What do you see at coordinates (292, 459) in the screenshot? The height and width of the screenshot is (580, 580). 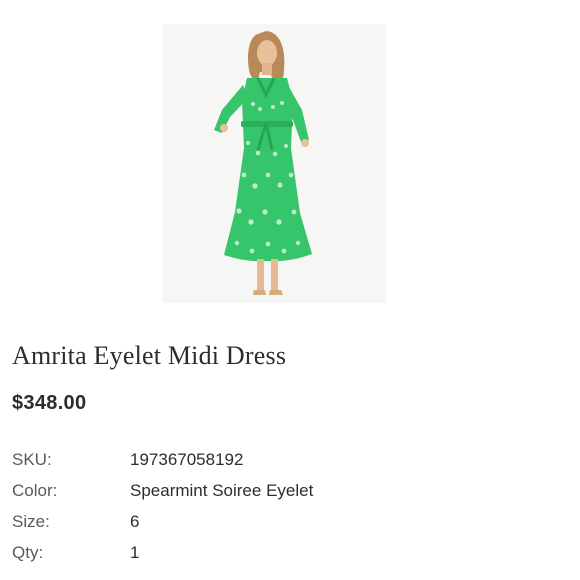 I see `detail-row-sku: SKU: 197367058192` at bounding box center [292, 459].